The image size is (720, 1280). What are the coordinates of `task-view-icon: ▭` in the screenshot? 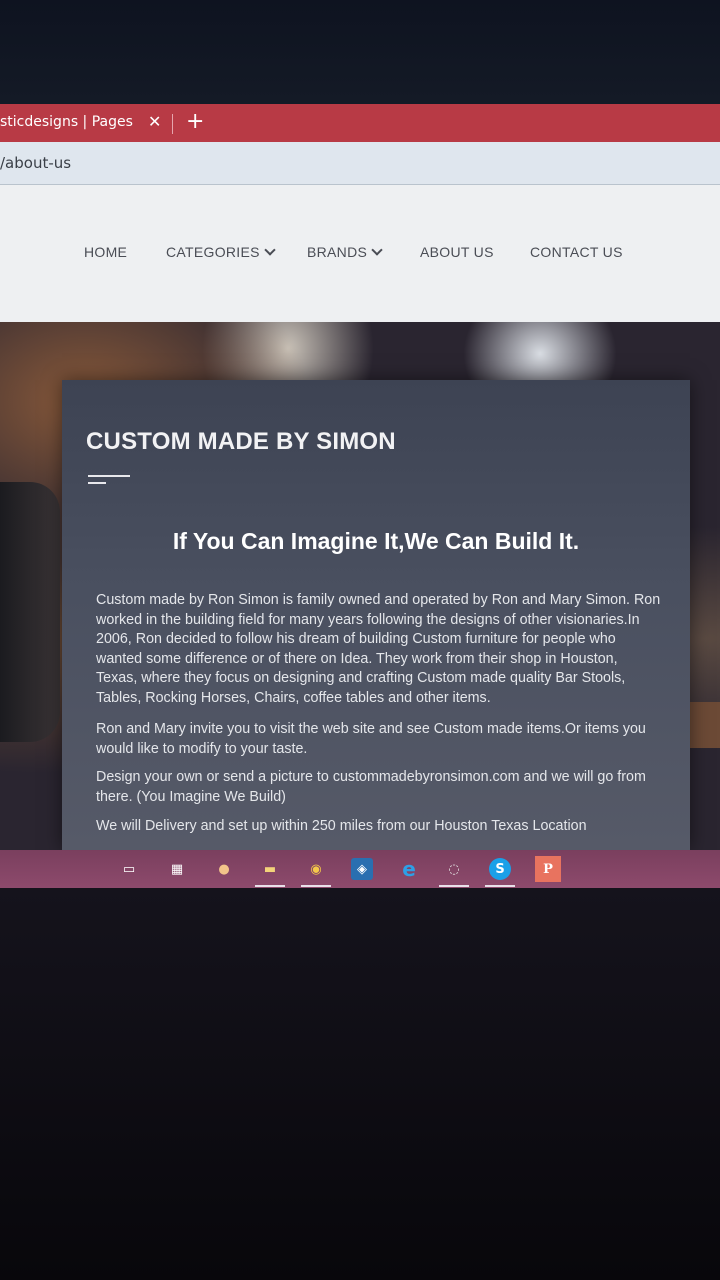 It's located at (129, 869).